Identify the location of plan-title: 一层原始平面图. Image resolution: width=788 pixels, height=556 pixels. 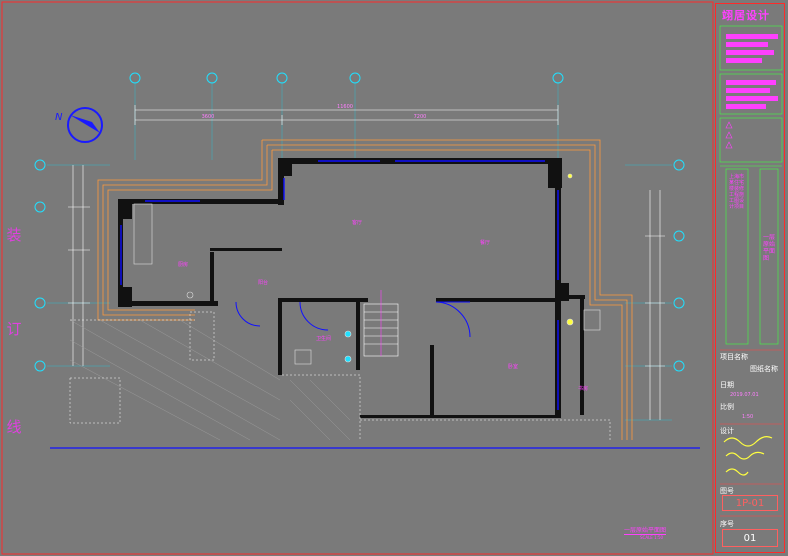
(645, 531).